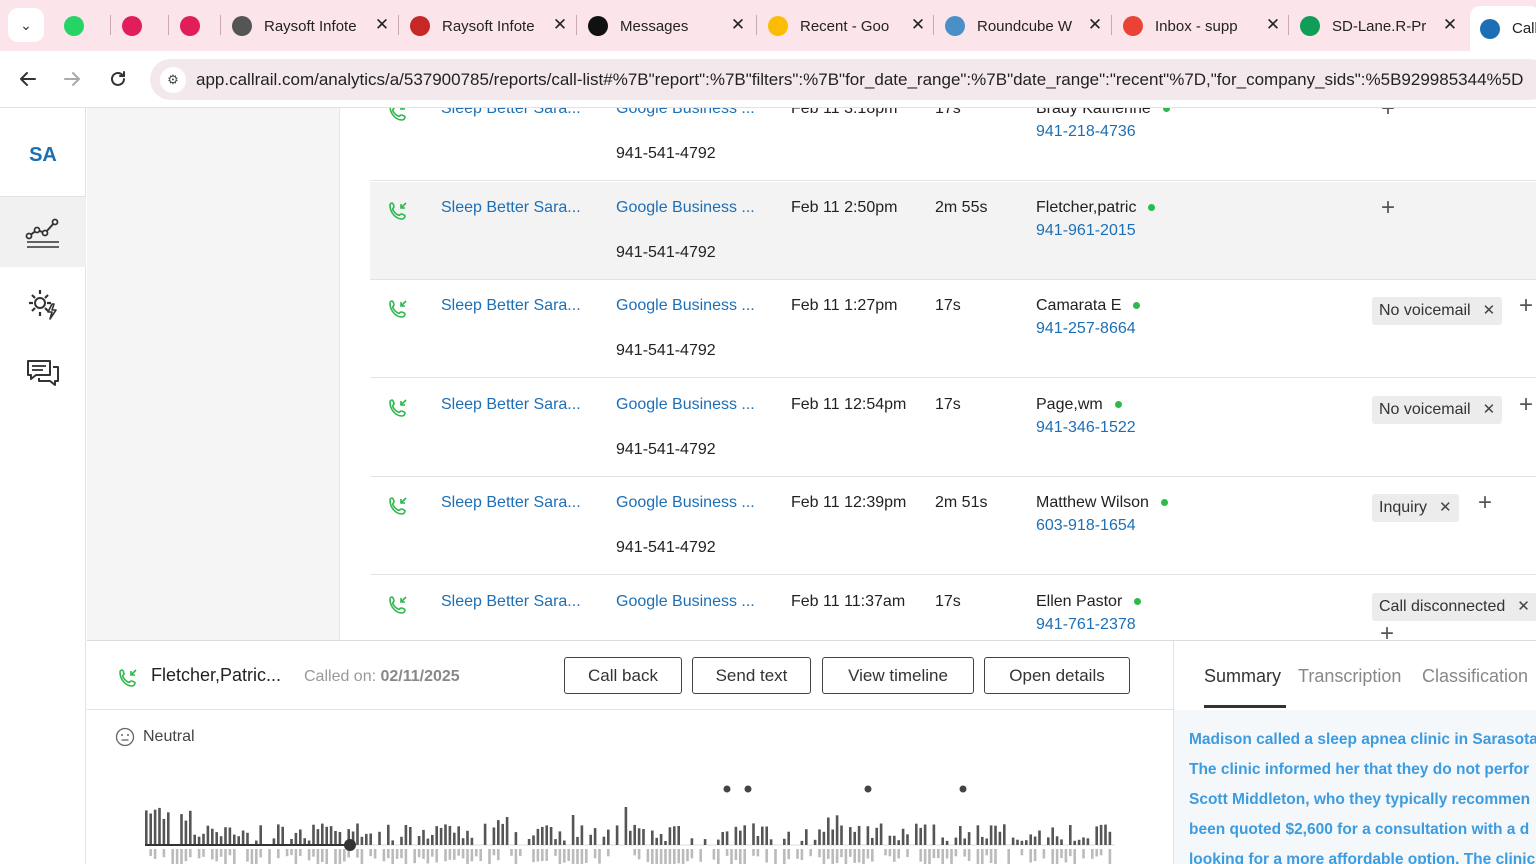 The image size is (1536, 864). Describe the element at coordinates (668, 26) in the screenshot. I see `browser-tab: Messages ✕` at that location.